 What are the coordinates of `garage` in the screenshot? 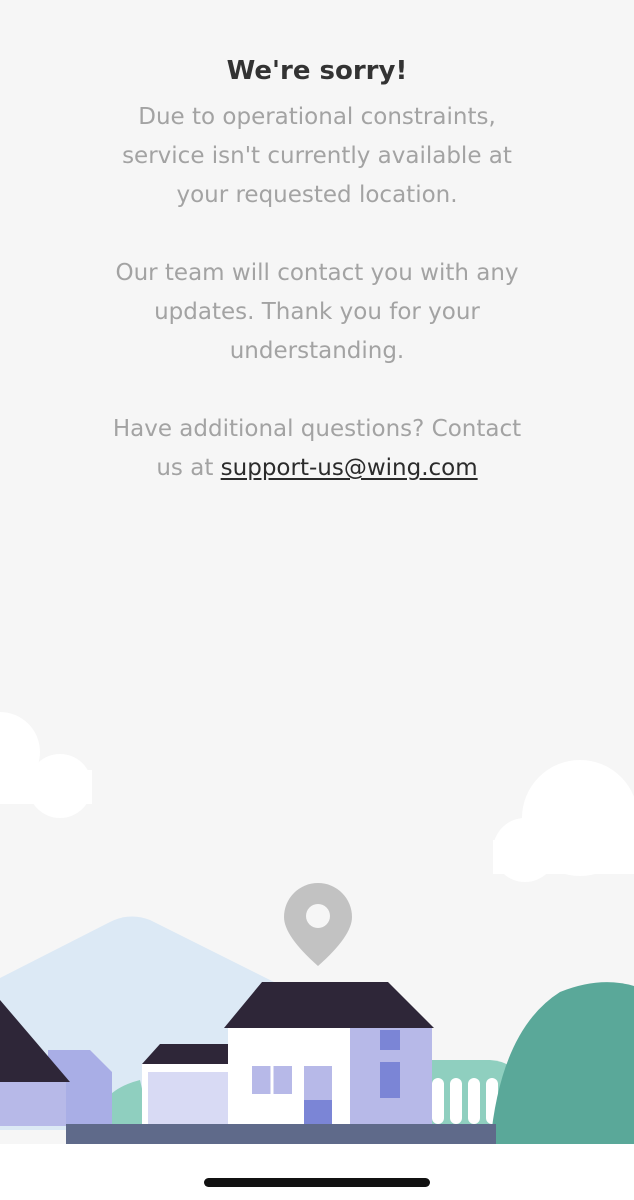 It's located at (187, 1085).